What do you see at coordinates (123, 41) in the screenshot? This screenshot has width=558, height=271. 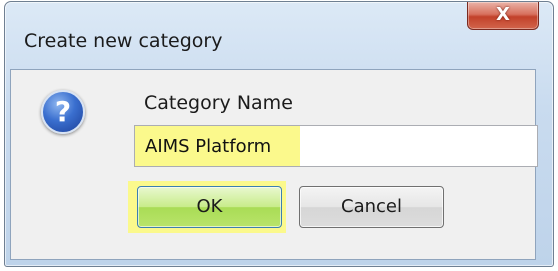 I see `window-title: Create new category` at bounding box center [123, 41].